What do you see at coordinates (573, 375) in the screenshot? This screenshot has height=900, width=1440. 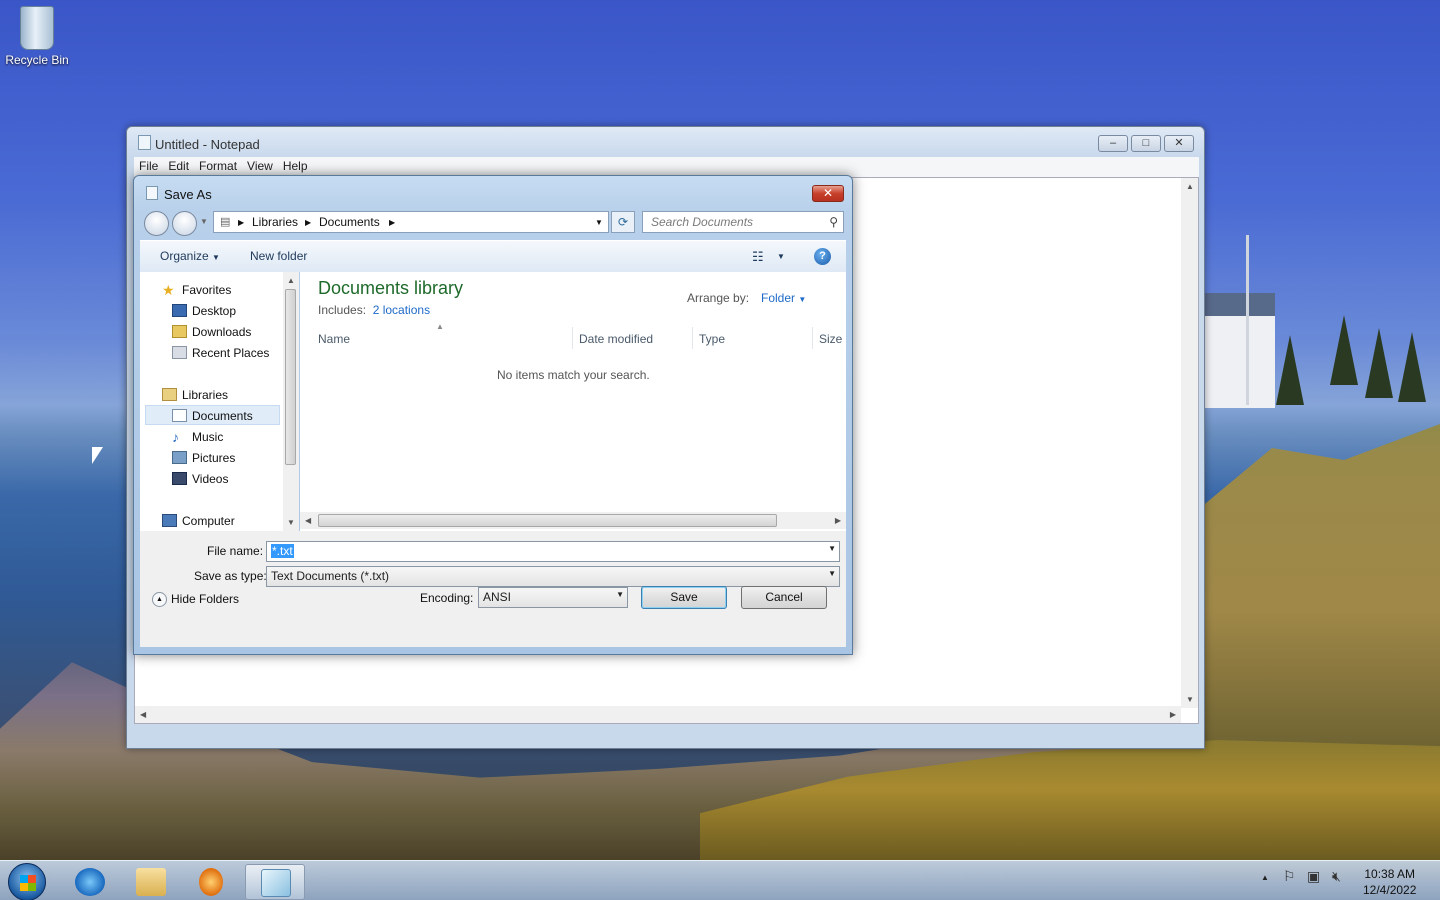 I see `empty-message: No items match your search.` at bounding box center [573, 375].